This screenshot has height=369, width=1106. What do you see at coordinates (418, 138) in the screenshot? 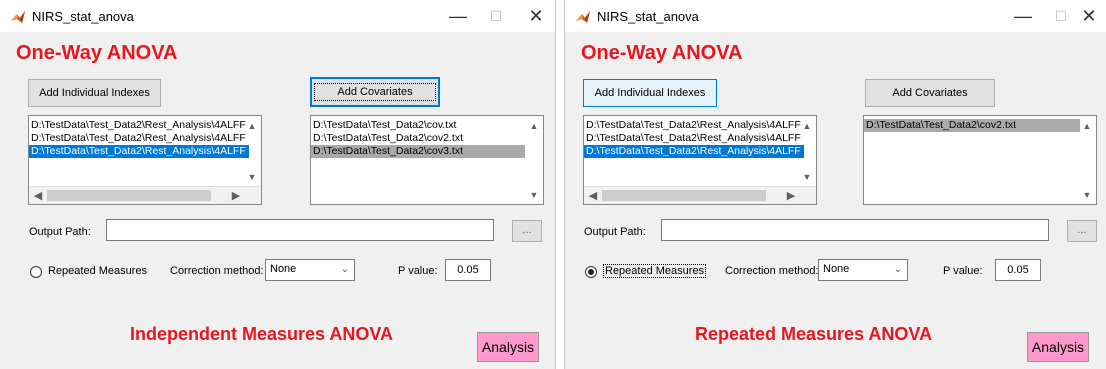
I see `list-item: D:\TestData\Test_Data2\cov2.txt` at bounding box center [418, 138].